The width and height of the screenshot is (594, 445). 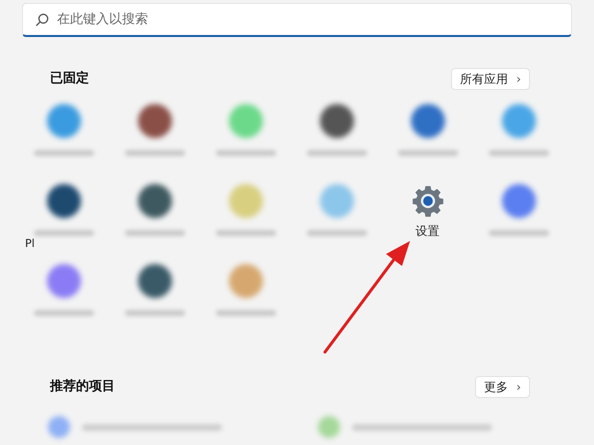 I want to click on search-field: 在此键入以搜索, so click(x=297, y=20).